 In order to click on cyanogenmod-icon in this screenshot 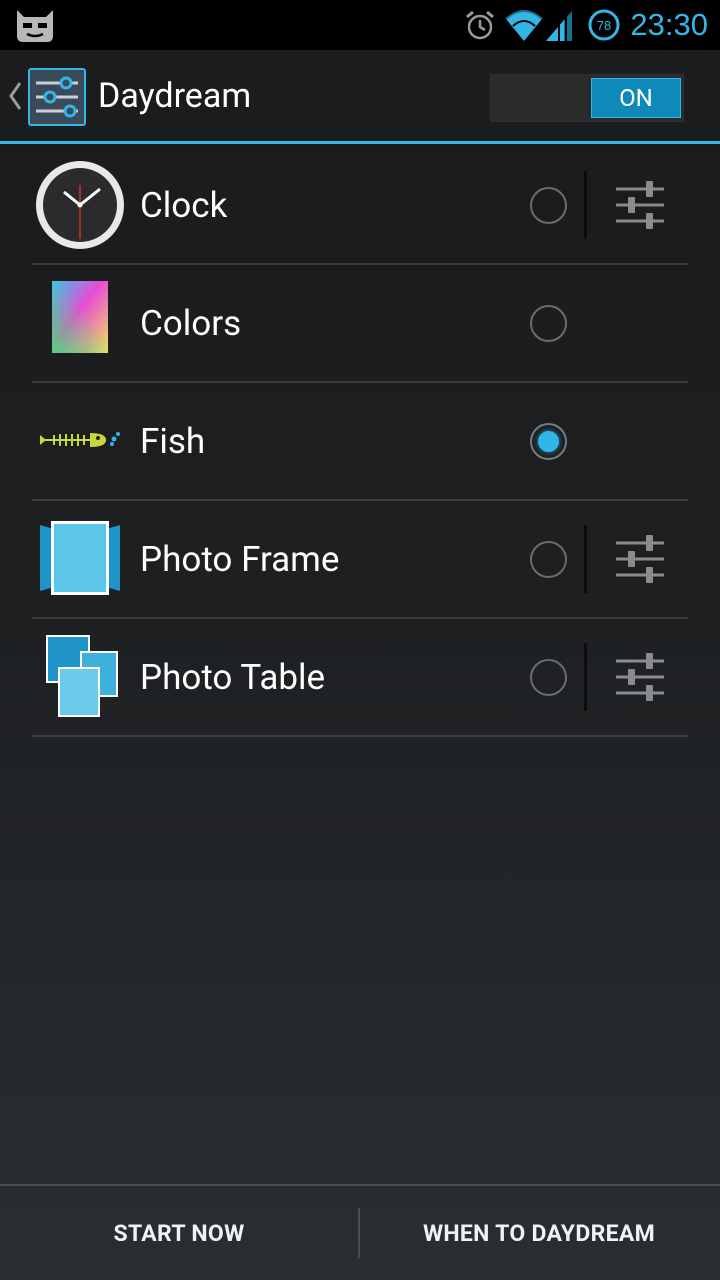, I will do `click(35, 26)`.